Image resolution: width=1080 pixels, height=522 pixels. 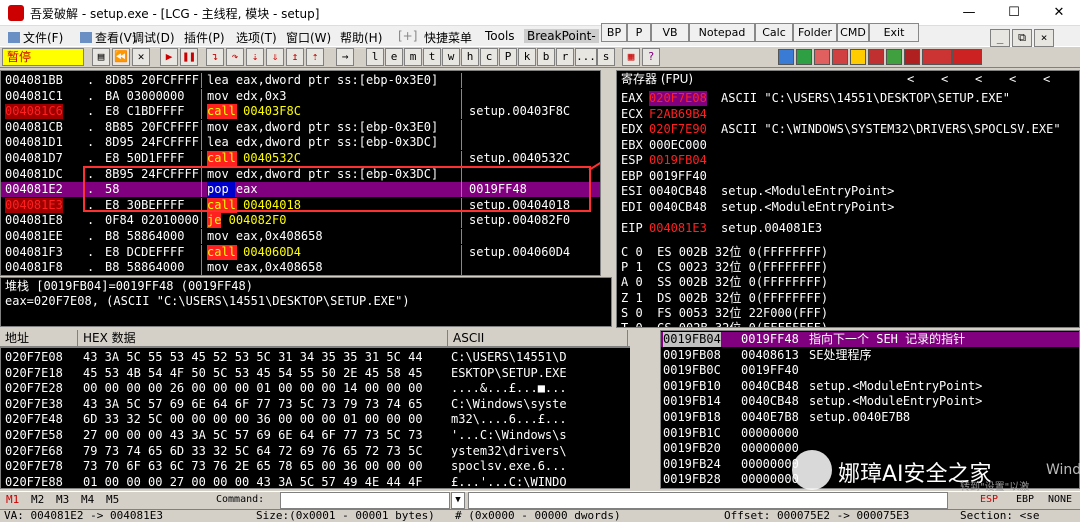 I want to click on vb-button: VB, so click(x=670, y=32).